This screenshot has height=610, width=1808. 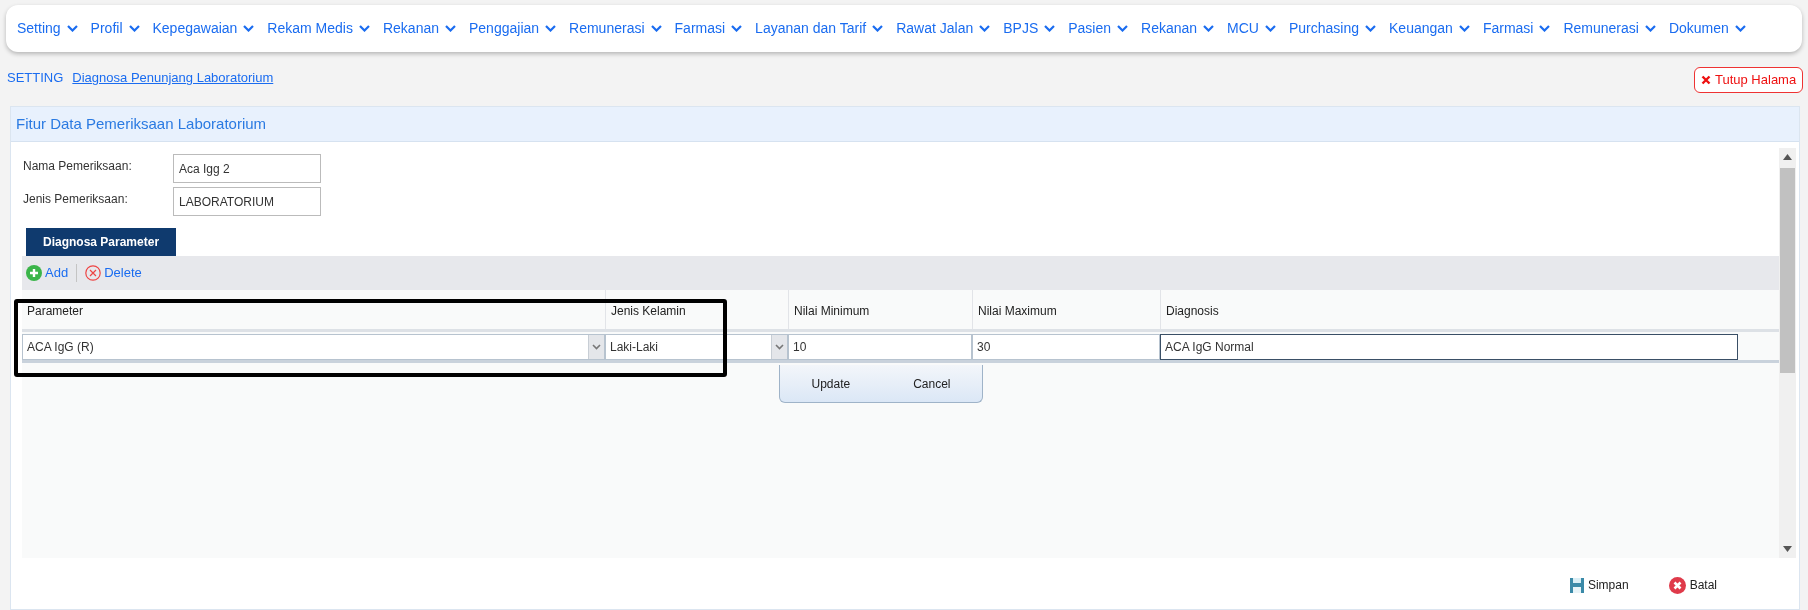 I want to click on breadcrumb-link: Diagnosa Penunjang Laboratorium, so click(x=173, y=78).